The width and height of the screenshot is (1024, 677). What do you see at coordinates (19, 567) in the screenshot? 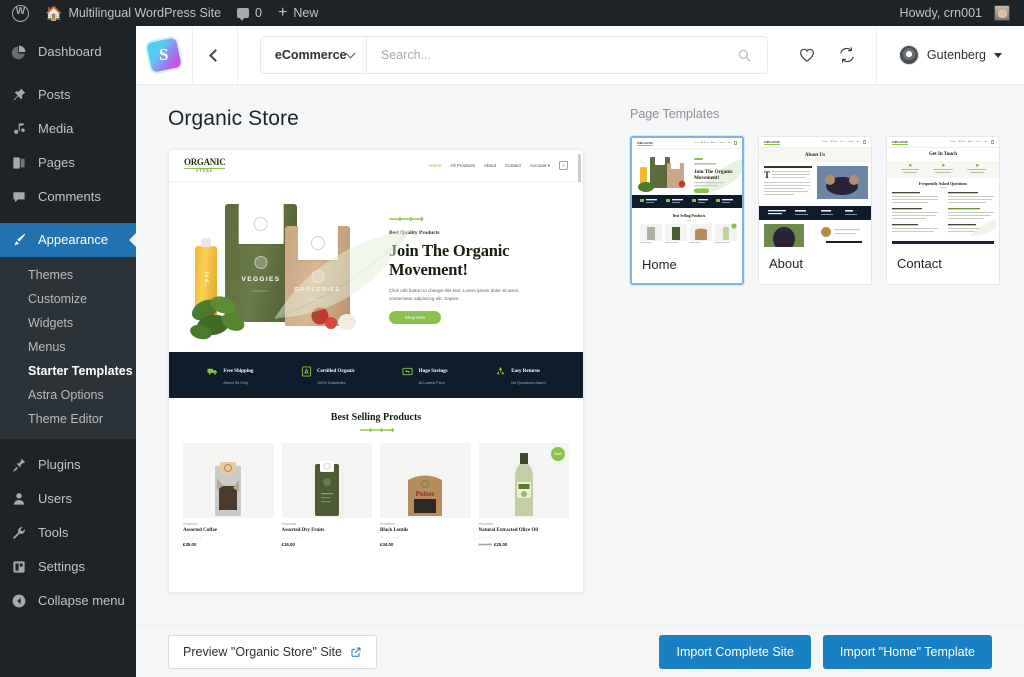
I see `settings-icon` at bounding box center [19, 567].